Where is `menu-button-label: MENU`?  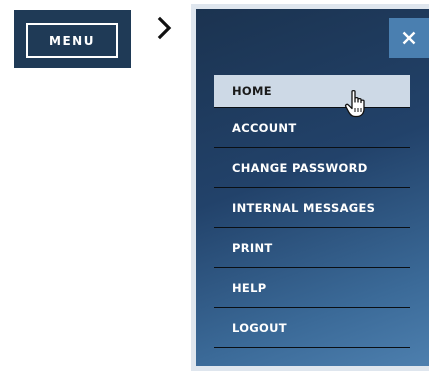
menu-button-label: MENU is located at coordinates (72, 40).